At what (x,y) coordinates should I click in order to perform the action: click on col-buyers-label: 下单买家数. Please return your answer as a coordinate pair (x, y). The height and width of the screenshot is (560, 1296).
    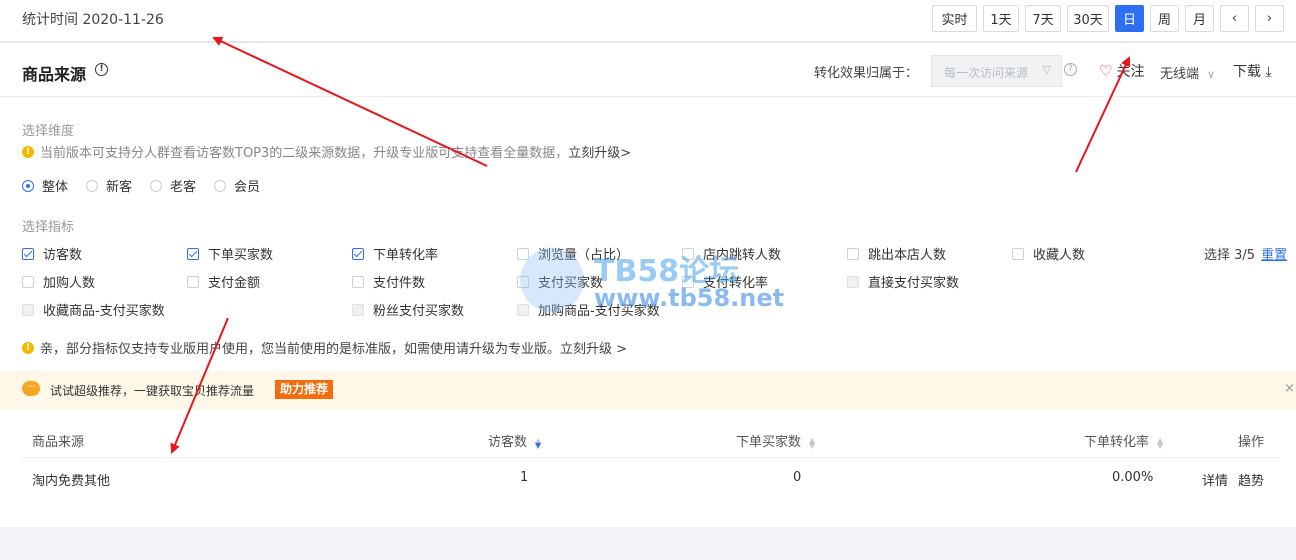
    Looking at the image, I should click on (769, 442).